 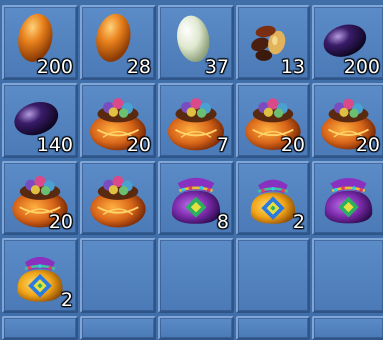 I want to click on inventory-slot: 7, so click(x=196, y=120).